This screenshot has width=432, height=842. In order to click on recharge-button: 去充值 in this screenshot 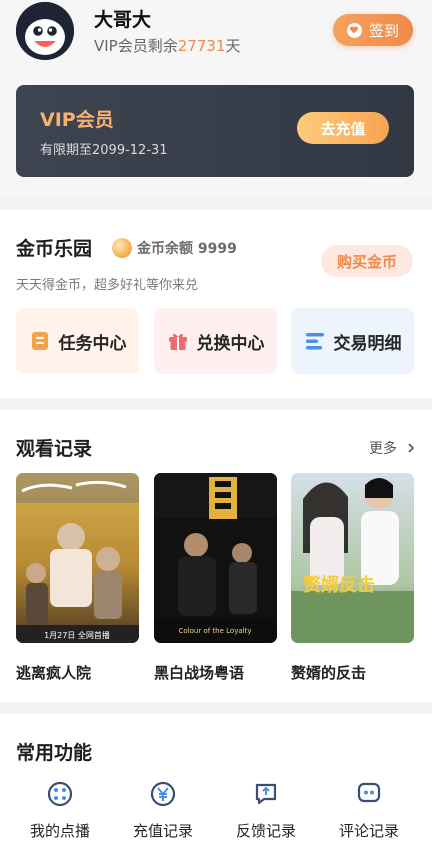, I will do `click(343, 128)`.